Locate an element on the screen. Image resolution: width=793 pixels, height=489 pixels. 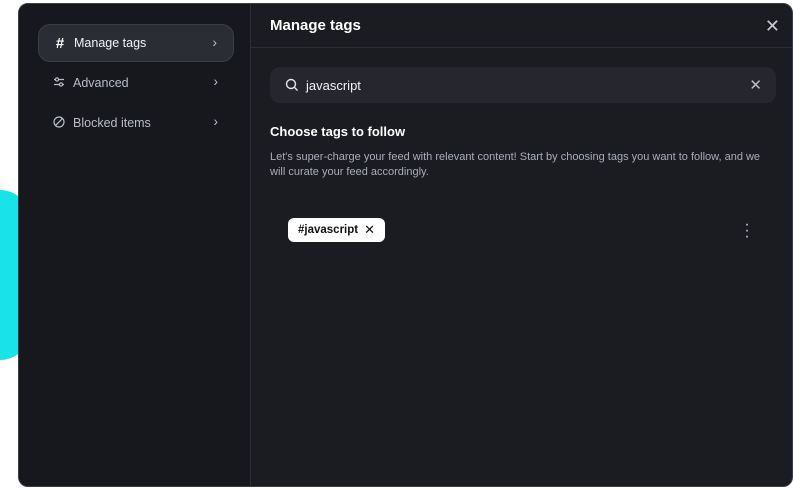
clear-search-icon: ✕ is located at coordinates (755, 85).